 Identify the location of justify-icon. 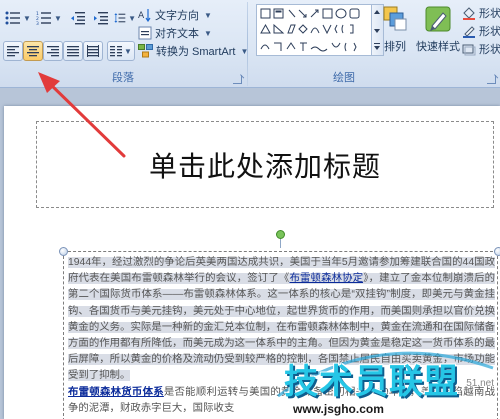
(73, 51).